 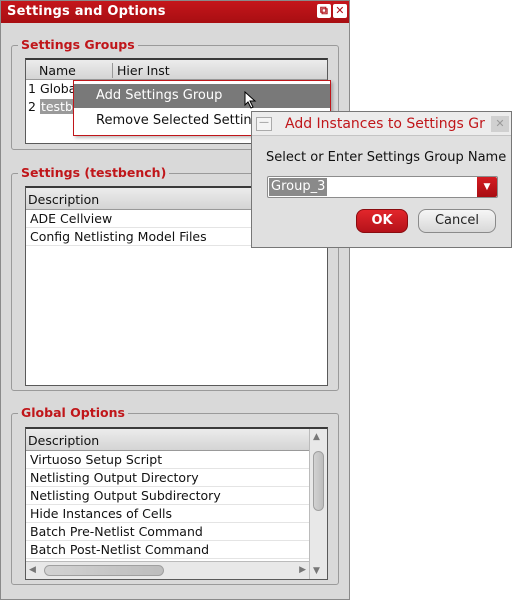 I want to click on dialog-titlebar: — Add Instances to Settings Gr ✕, so click(x=381, y=124).